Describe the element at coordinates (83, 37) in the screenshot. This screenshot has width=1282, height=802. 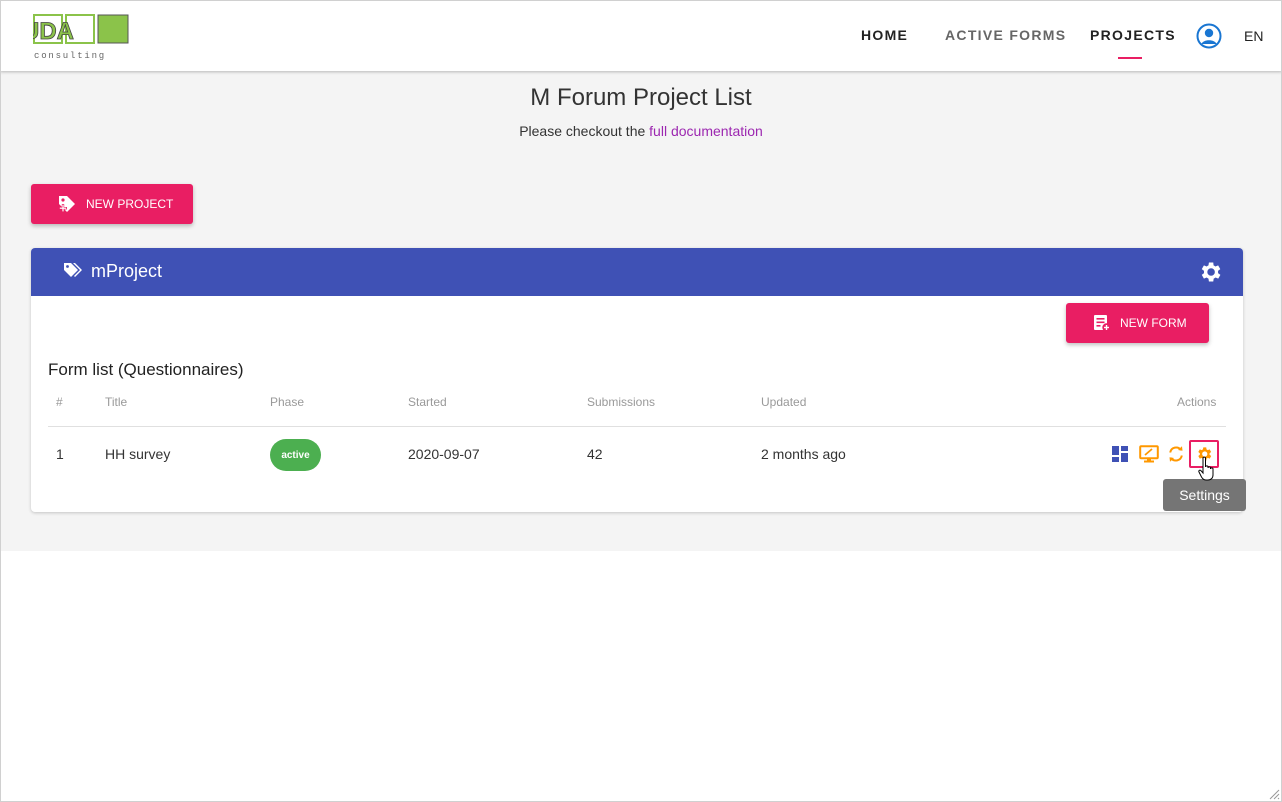
I see `uda-logo: UDA consulting` at that location.